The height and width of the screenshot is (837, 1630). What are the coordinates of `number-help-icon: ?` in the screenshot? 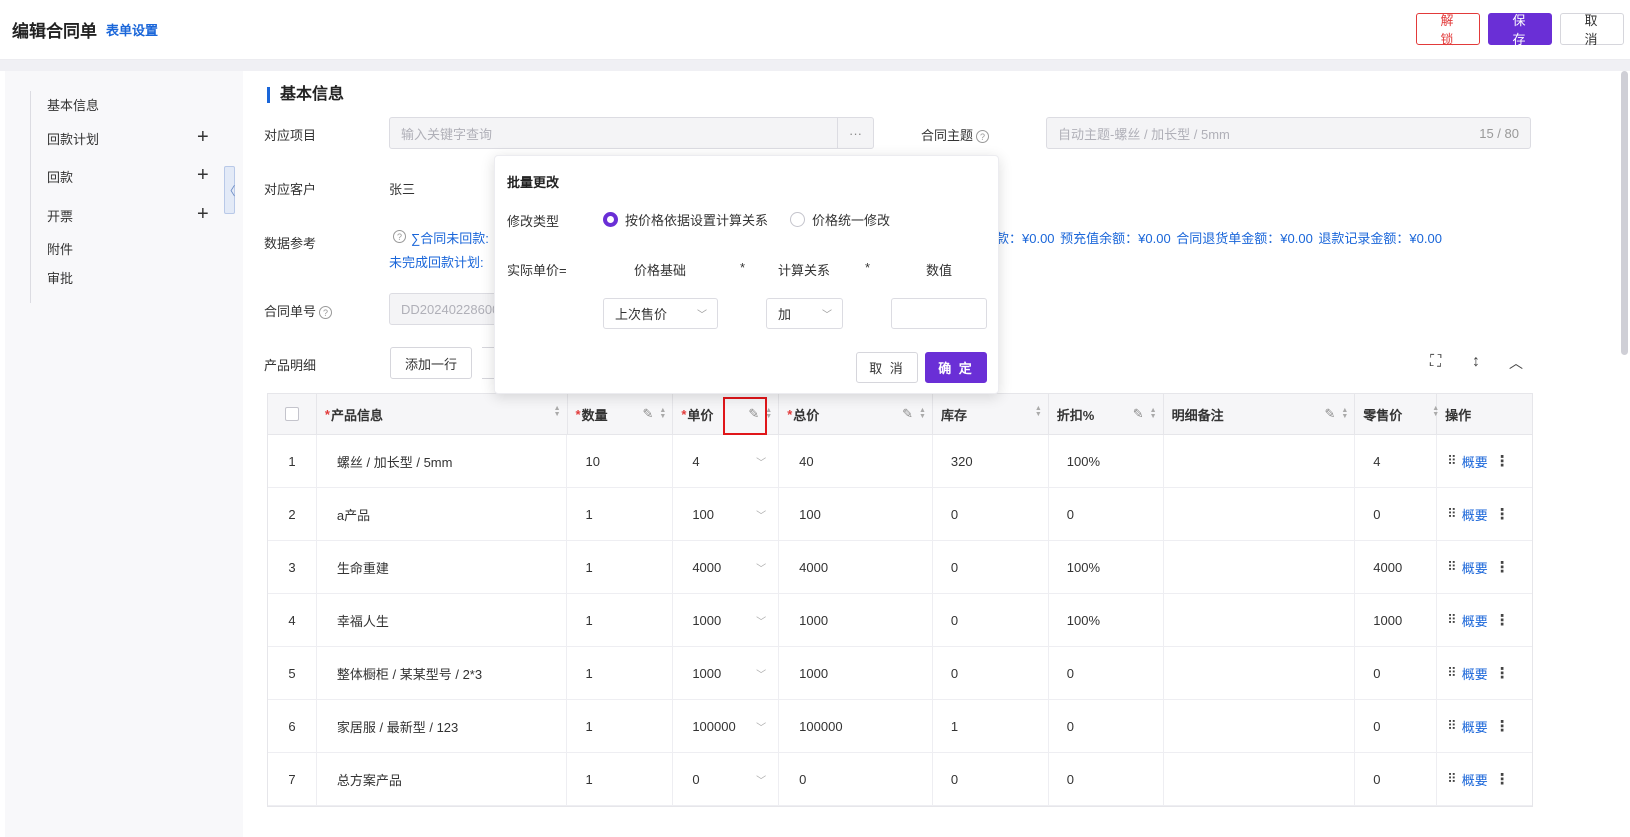 It's located at (326, 313).